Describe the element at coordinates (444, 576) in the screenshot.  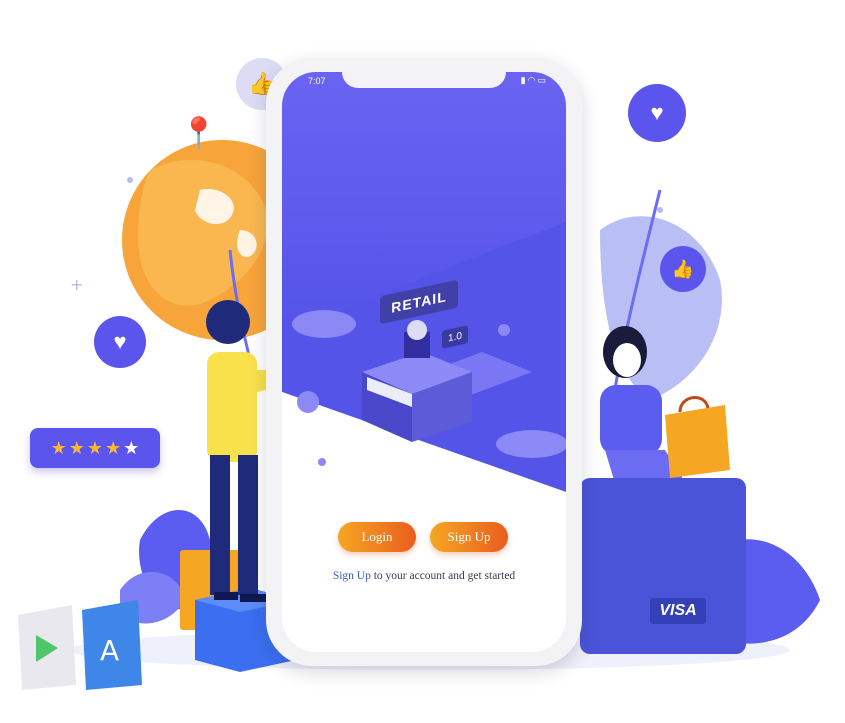
I see `tagline-text: to your account and get started` at that location.